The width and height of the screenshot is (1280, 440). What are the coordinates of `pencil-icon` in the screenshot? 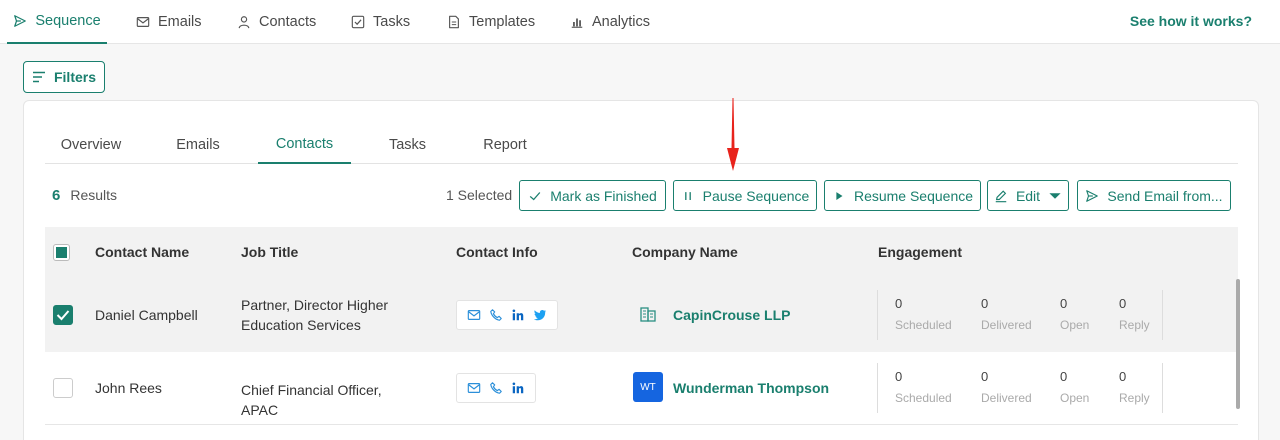 It's located at (1001, 195).